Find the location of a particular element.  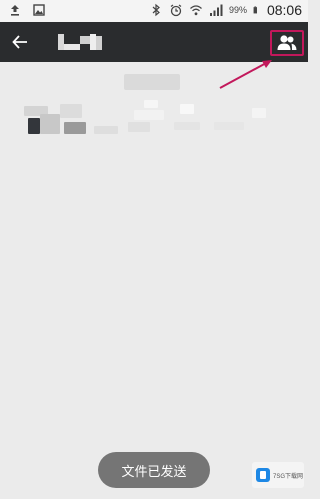

toast-text: 文件已发送 is located at coordinates (154, 472).